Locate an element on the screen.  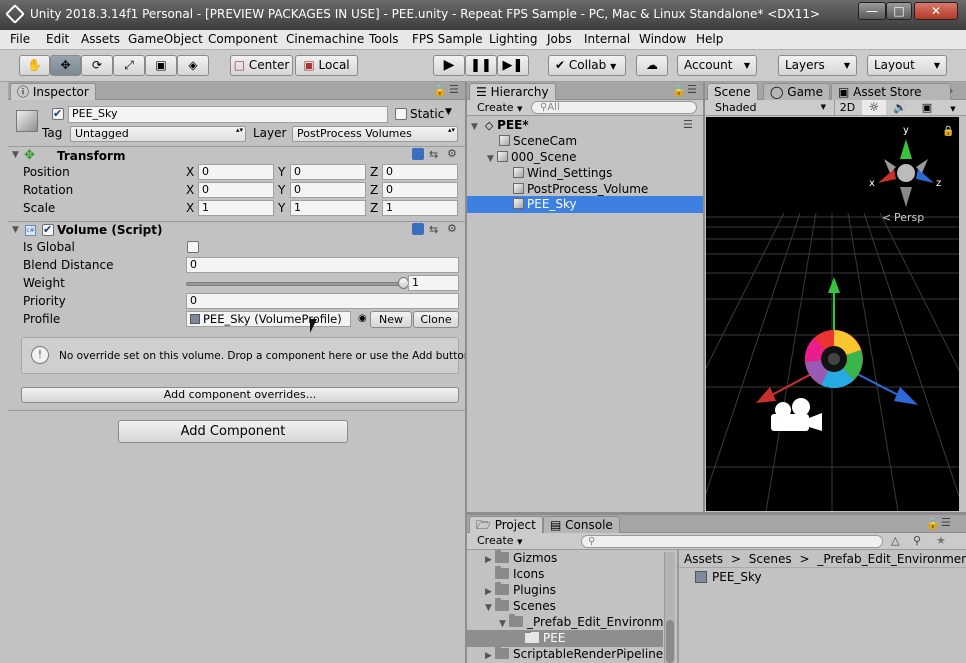
audio-toggle: 🔊 is located at coordinates (900, 107).